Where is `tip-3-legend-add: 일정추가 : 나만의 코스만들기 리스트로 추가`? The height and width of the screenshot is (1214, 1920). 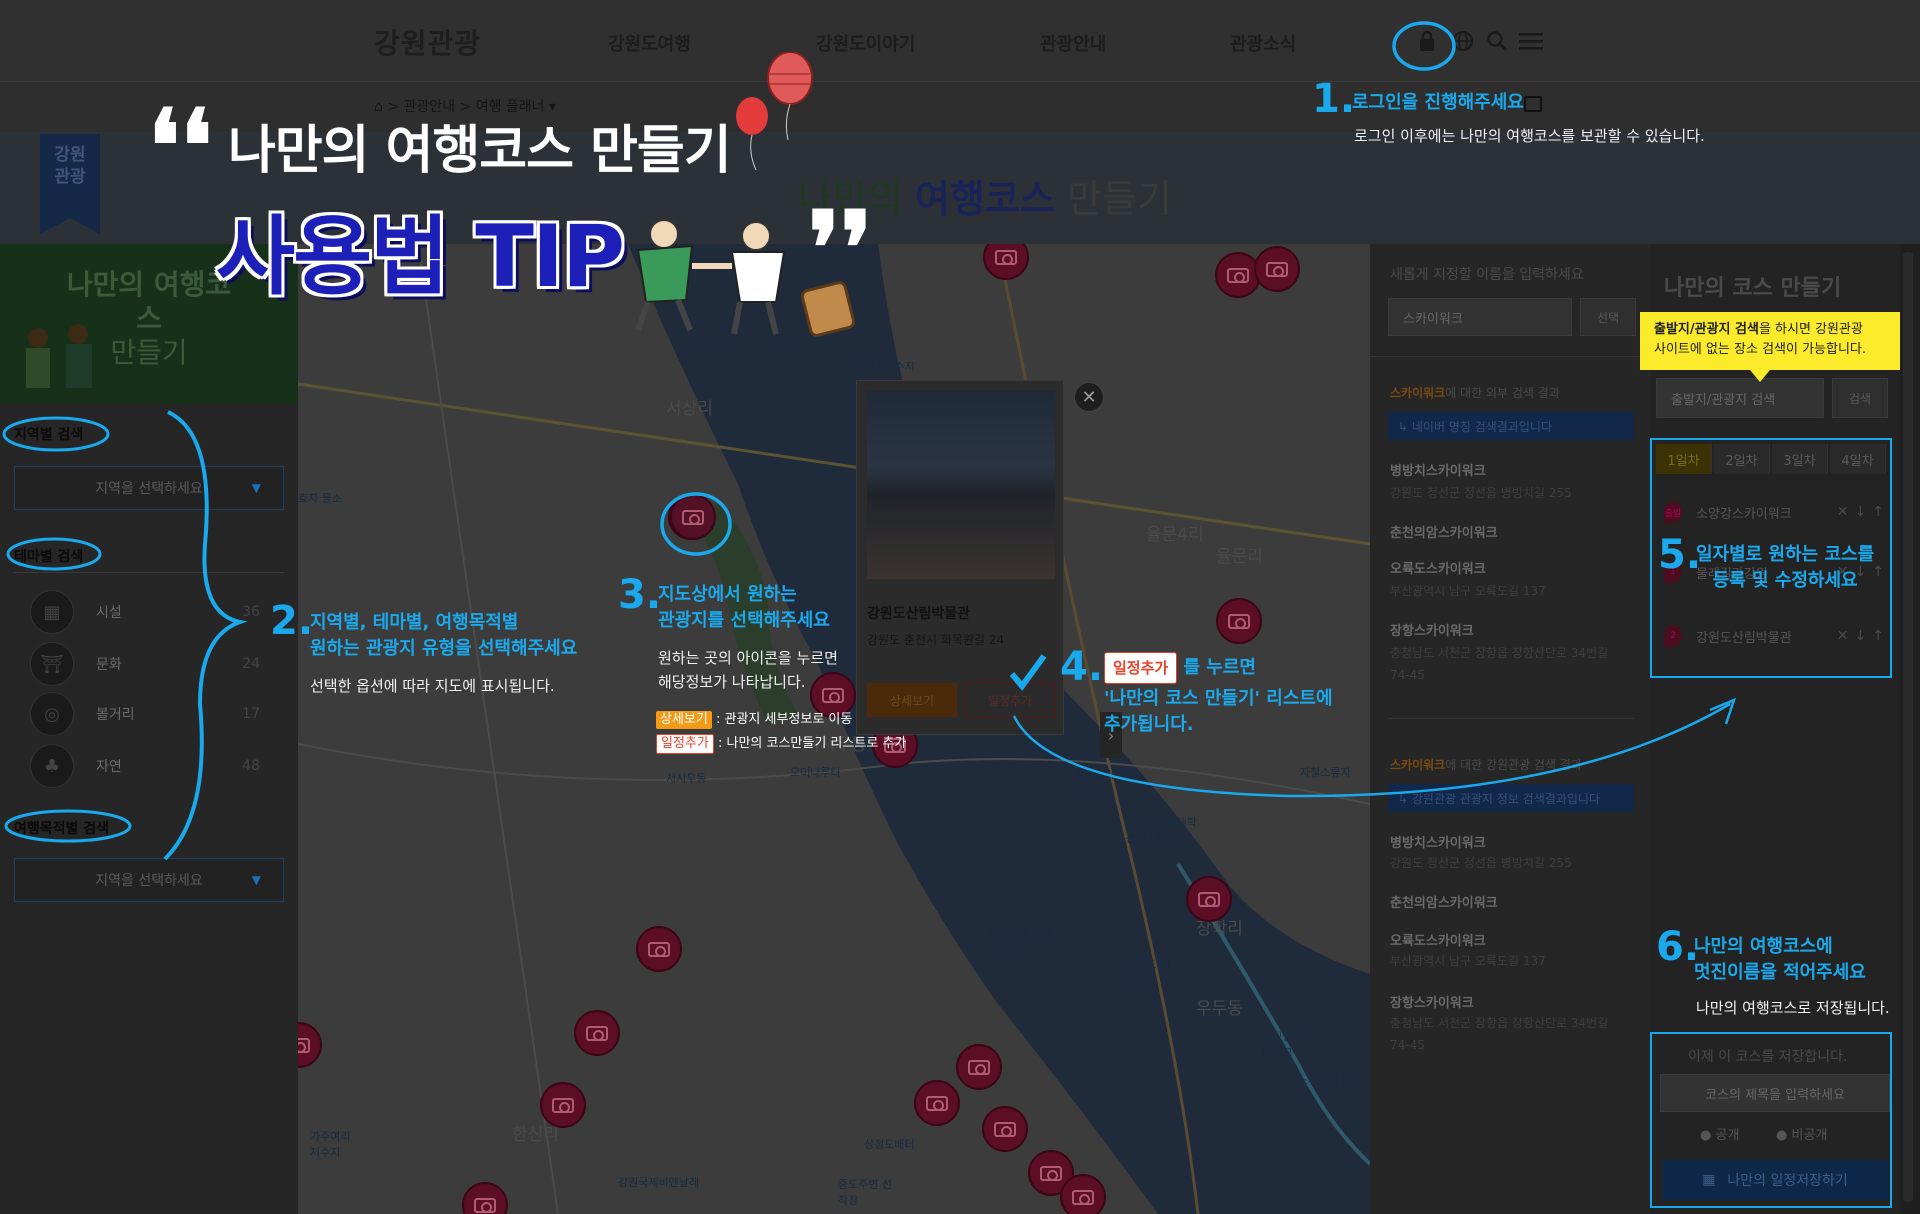 tip-3-legend-add: 일정추가 : 나만의 코스만들기 리스트로 추가 is located at coordinates (781, 743).